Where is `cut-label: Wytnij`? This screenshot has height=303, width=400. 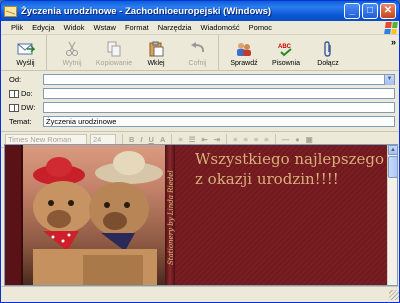
cut-label: Wytnij is located at coordinates (72, 63).